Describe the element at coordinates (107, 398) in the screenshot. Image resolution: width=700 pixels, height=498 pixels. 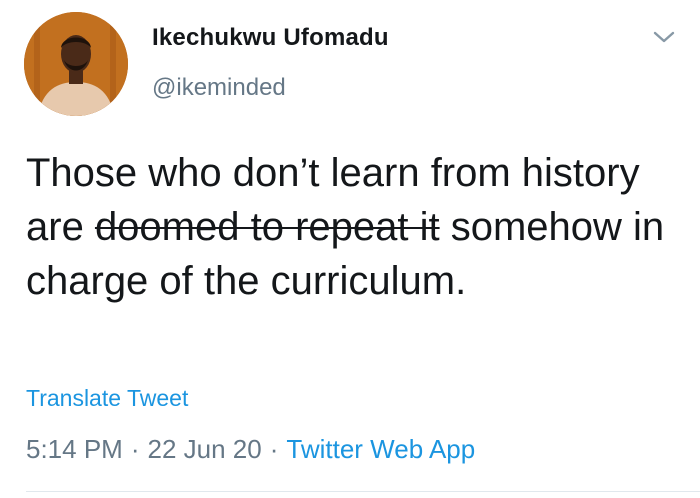
I see `translate-tweet-link: Translate Tweet` at that location.